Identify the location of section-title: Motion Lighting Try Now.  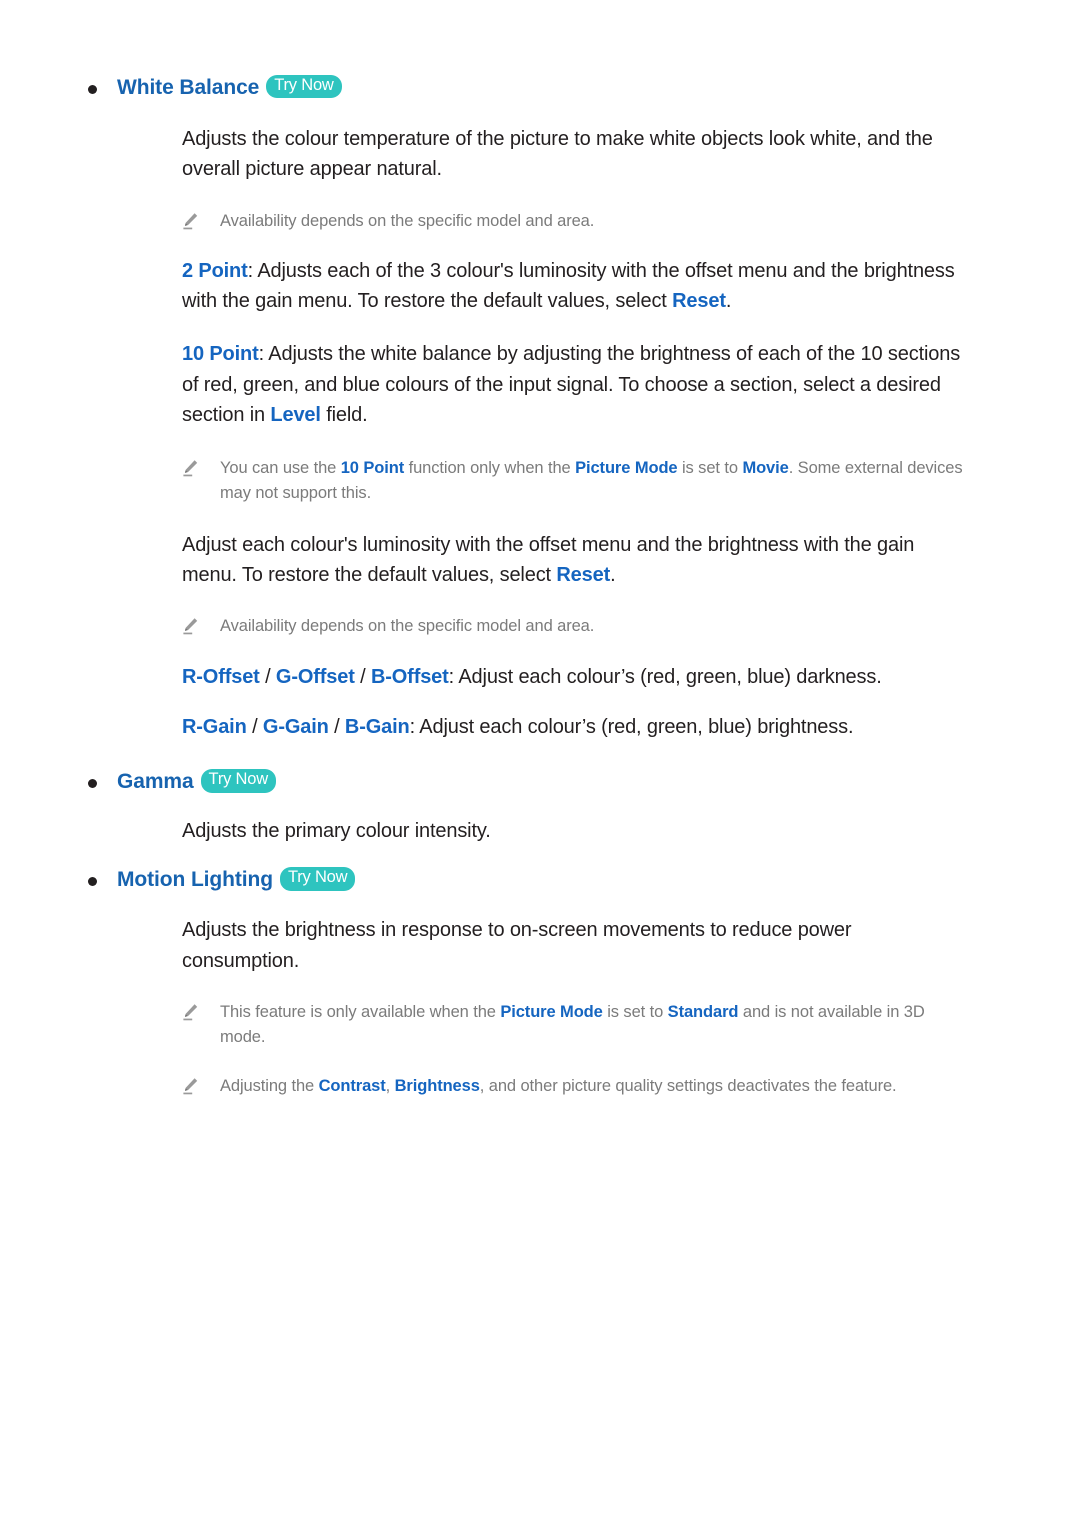
(236, 880).